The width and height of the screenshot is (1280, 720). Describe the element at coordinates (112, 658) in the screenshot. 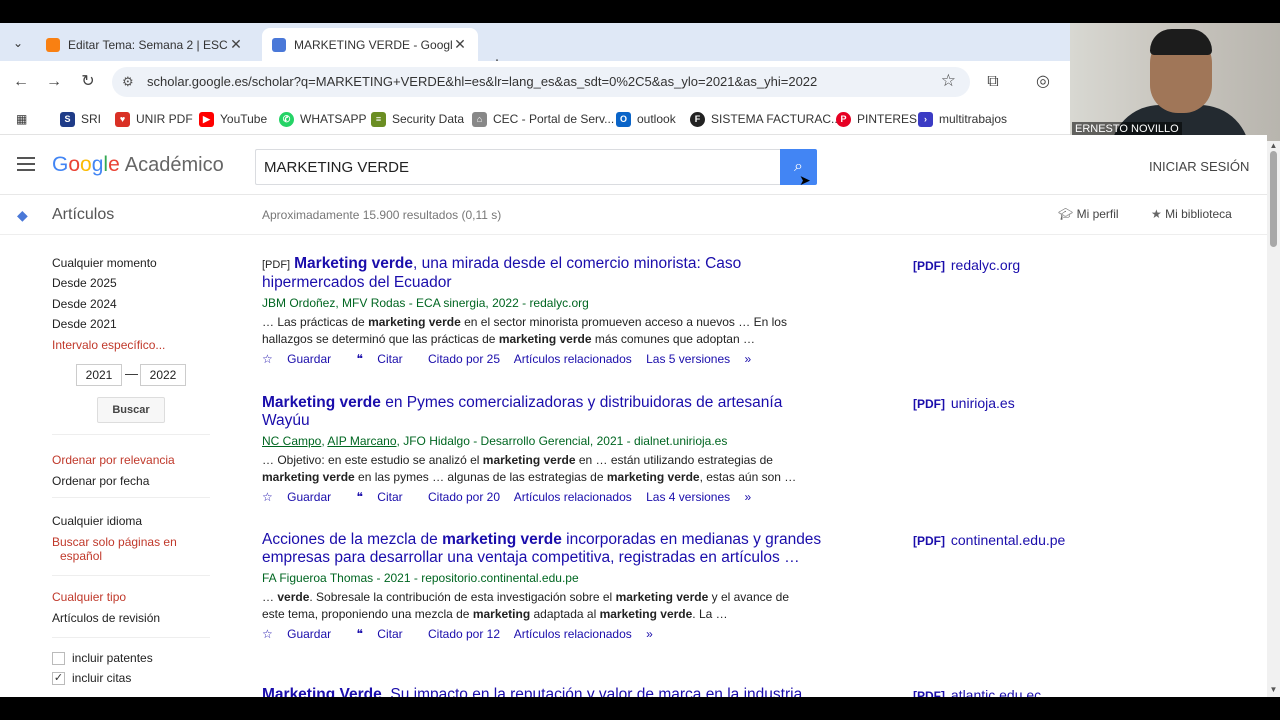

I see `include-patents-label: incluir patentes` at that location.